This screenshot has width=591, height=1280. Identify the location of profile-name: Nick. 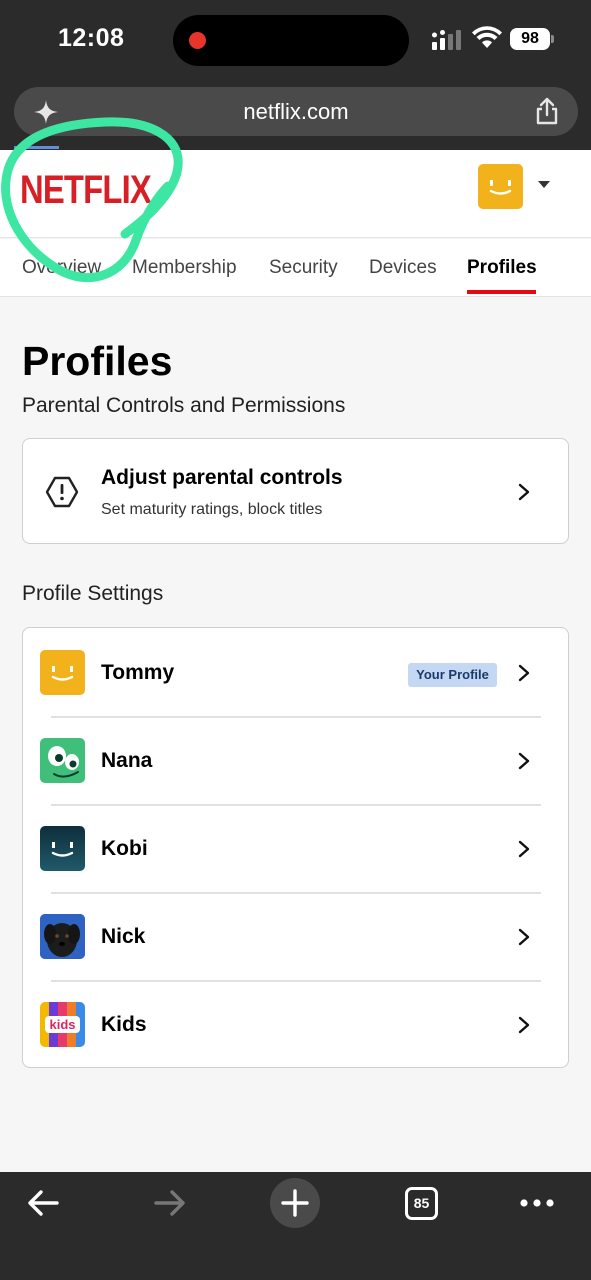
(123, 936).